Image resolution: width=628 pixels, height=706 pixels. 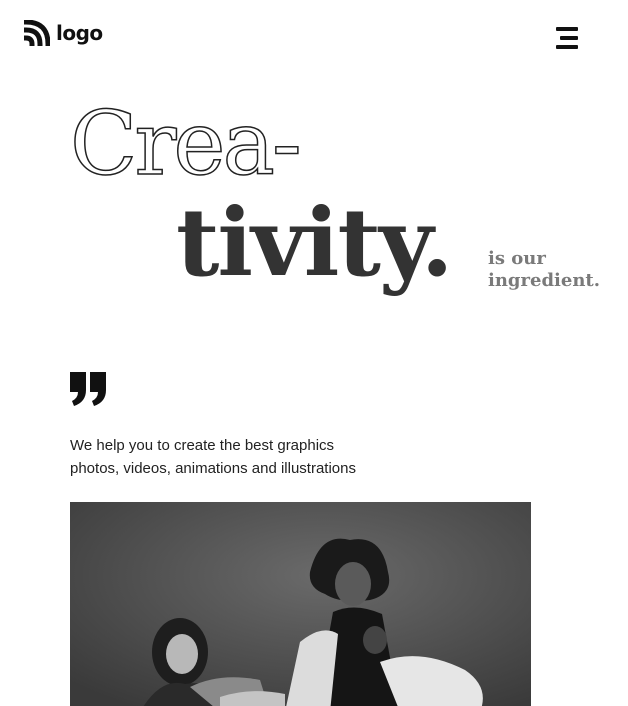 I want to click on hero-tagline-line2: ingredient., so click(x=544, y=280).